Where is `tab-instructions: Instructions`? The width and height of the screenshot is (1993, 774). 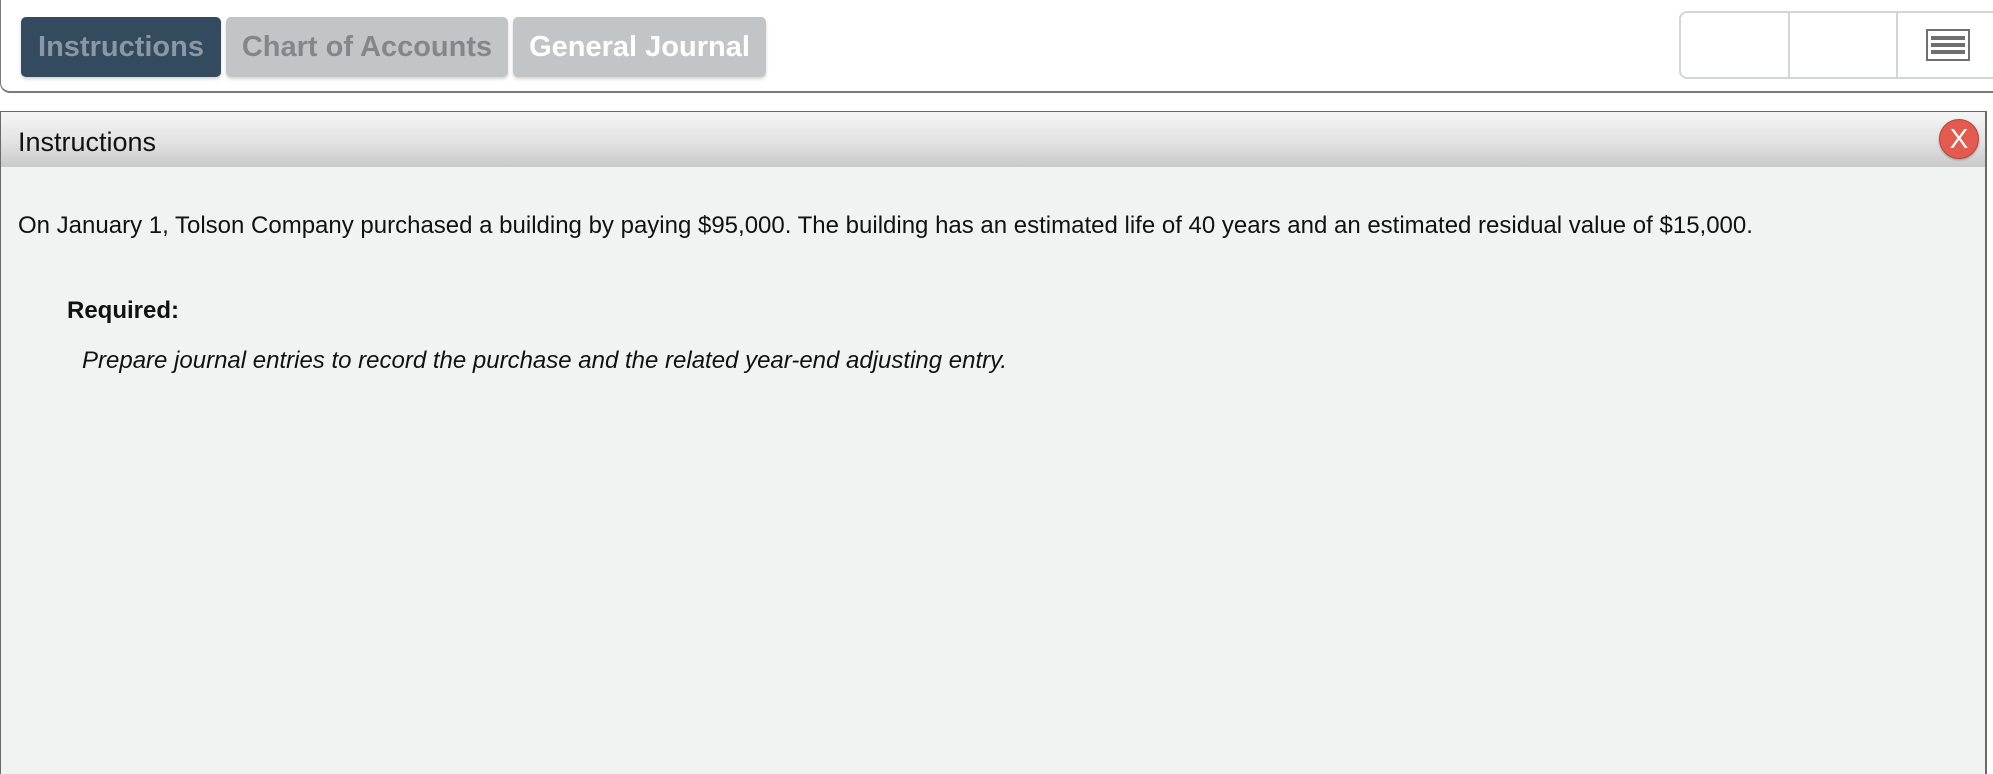
tab-instructions: Instructions is located at coordinates (121, 47).